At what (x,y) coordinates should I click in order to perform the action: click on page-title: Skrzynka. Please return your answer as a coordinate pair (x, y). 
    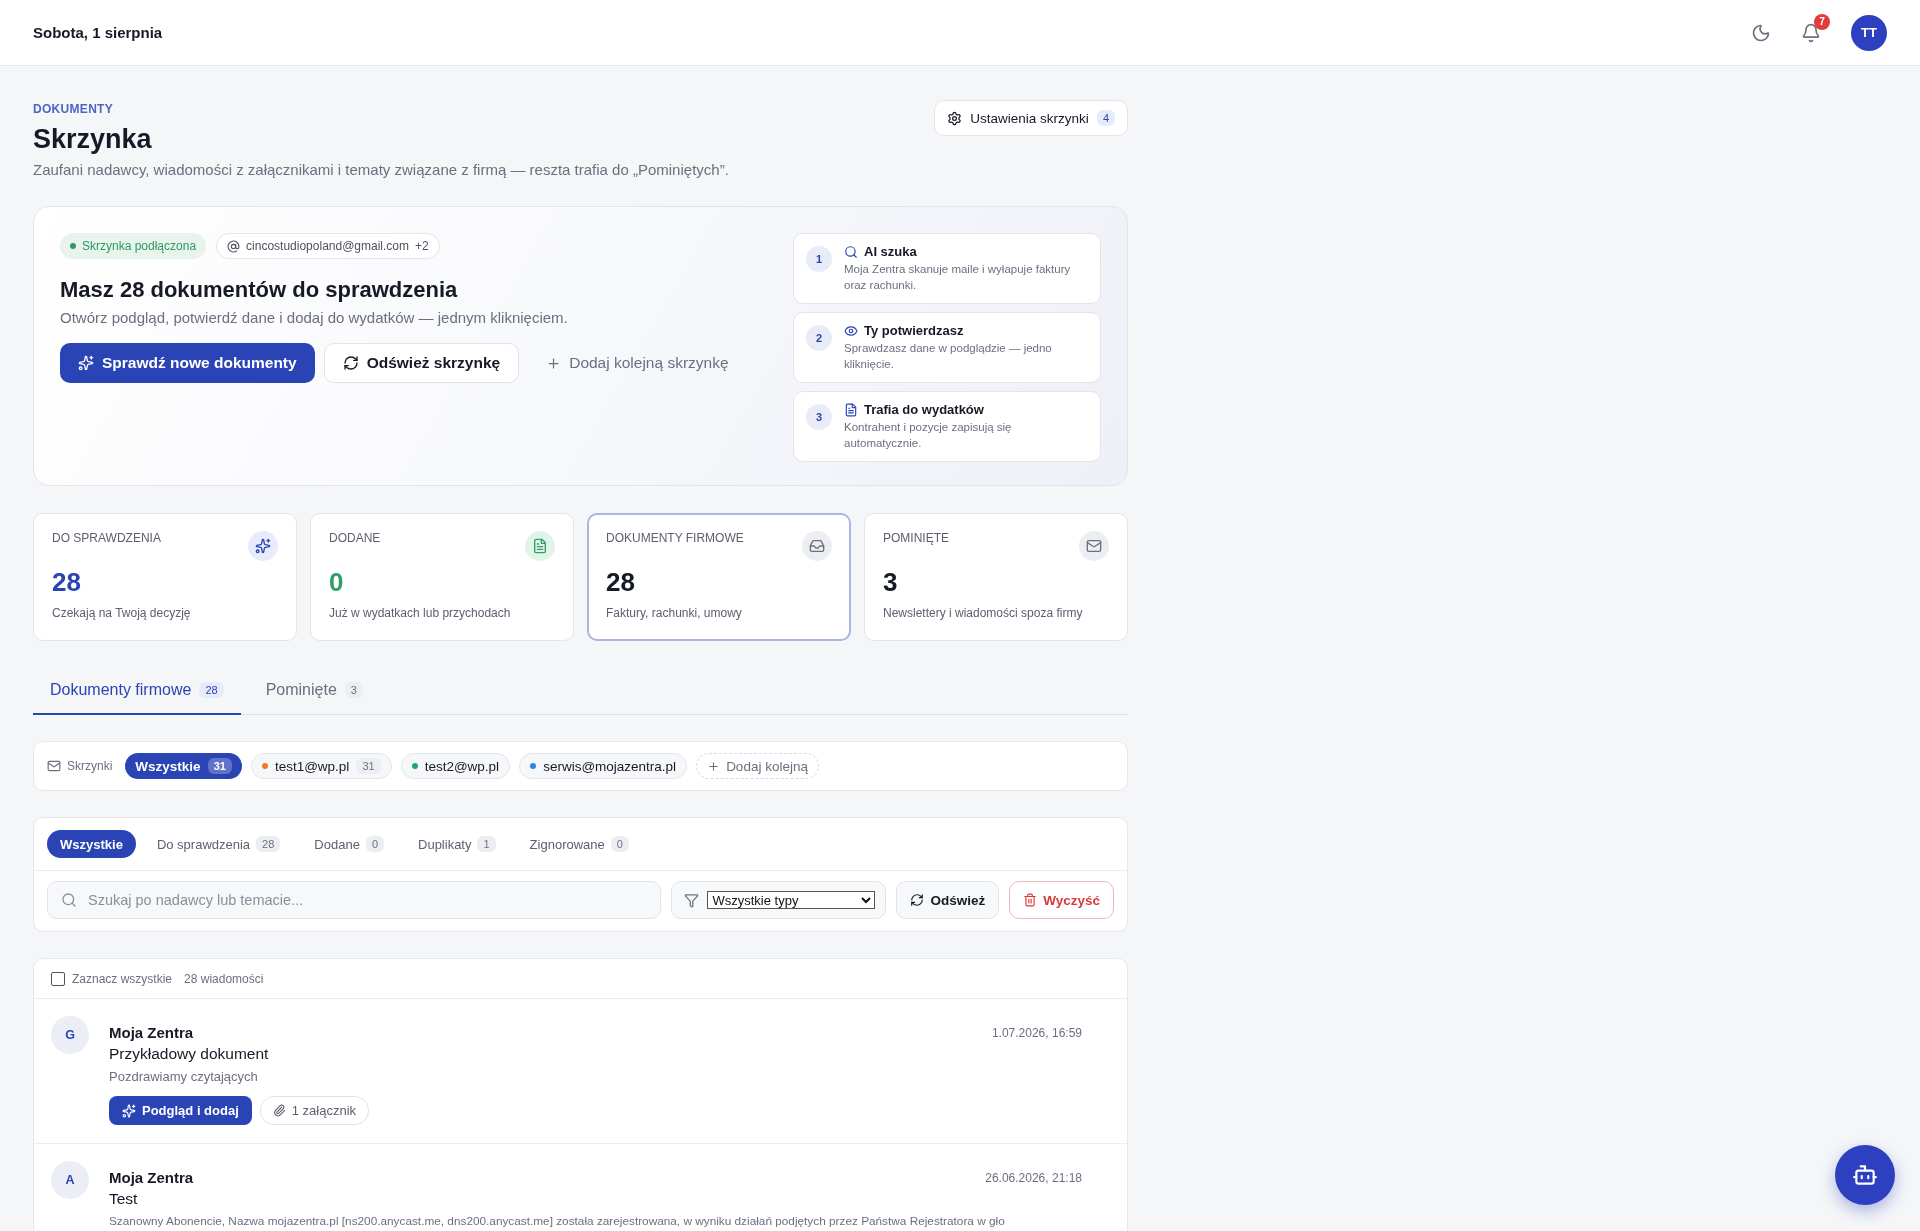
    Looking at the image, I should click on (93, 139).